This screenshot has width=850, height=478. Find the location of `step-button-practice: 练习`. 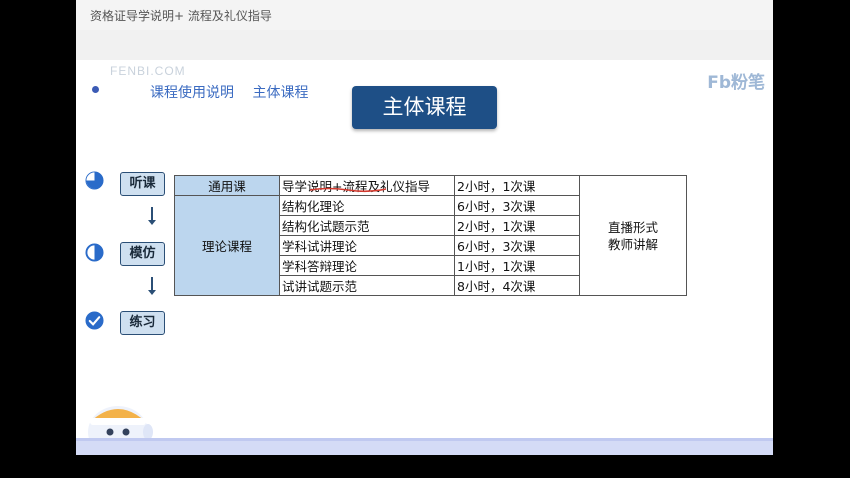

step-button-practice: 练习 is located at coordinates (142, 323).